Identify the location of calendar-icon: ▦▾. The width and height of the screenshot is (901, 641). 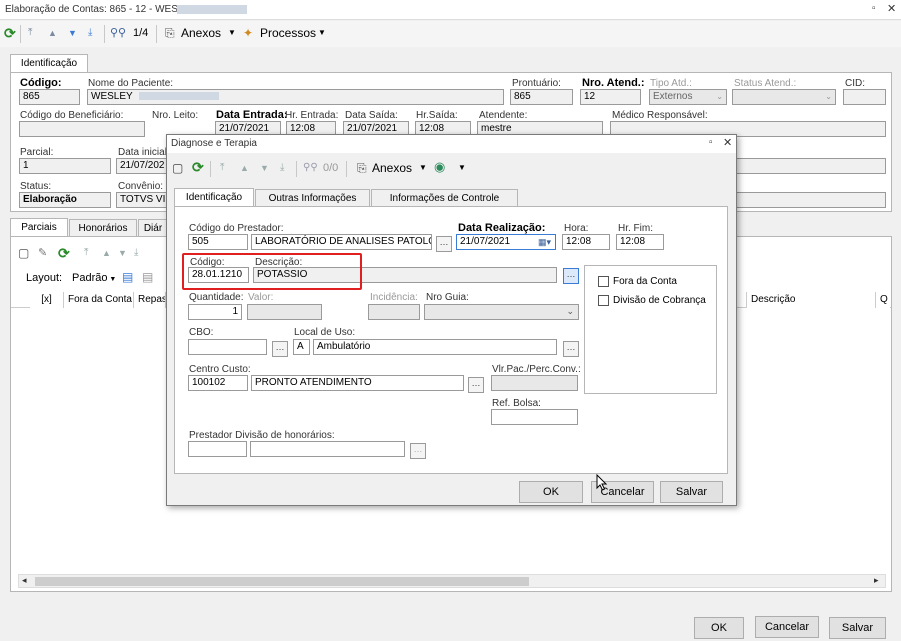
(544, 242).